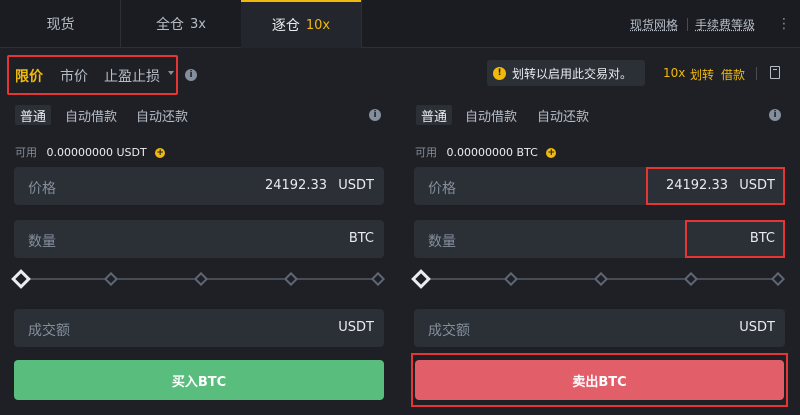 The width and height of the screenshot is (800, 415). I want to click on buy-available-label: 可用, so click(26, 152).